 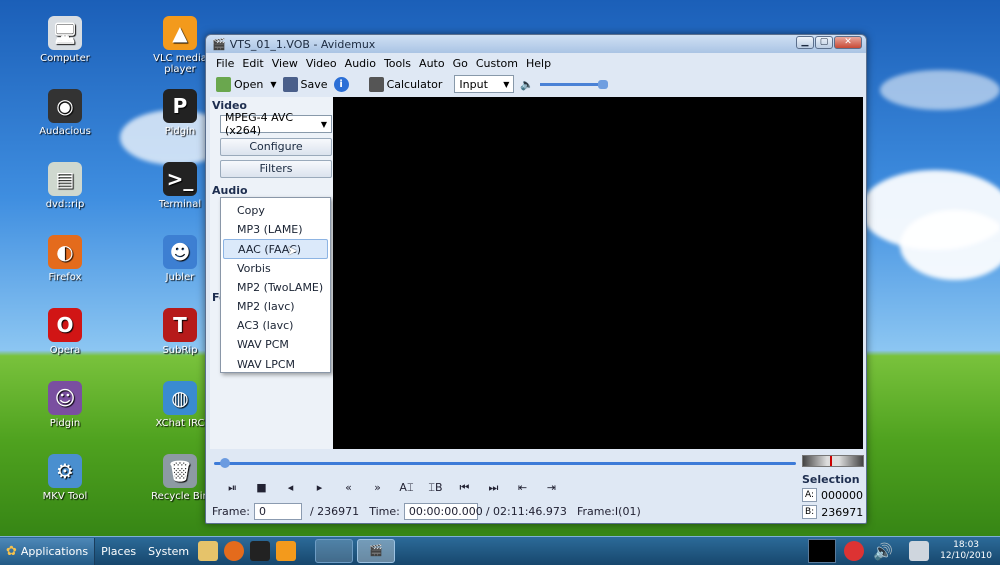 What do you see at coordinates (377, 488) in the screenshot?
I see `fast-forward-button: »` at bounding box center [377, 488].